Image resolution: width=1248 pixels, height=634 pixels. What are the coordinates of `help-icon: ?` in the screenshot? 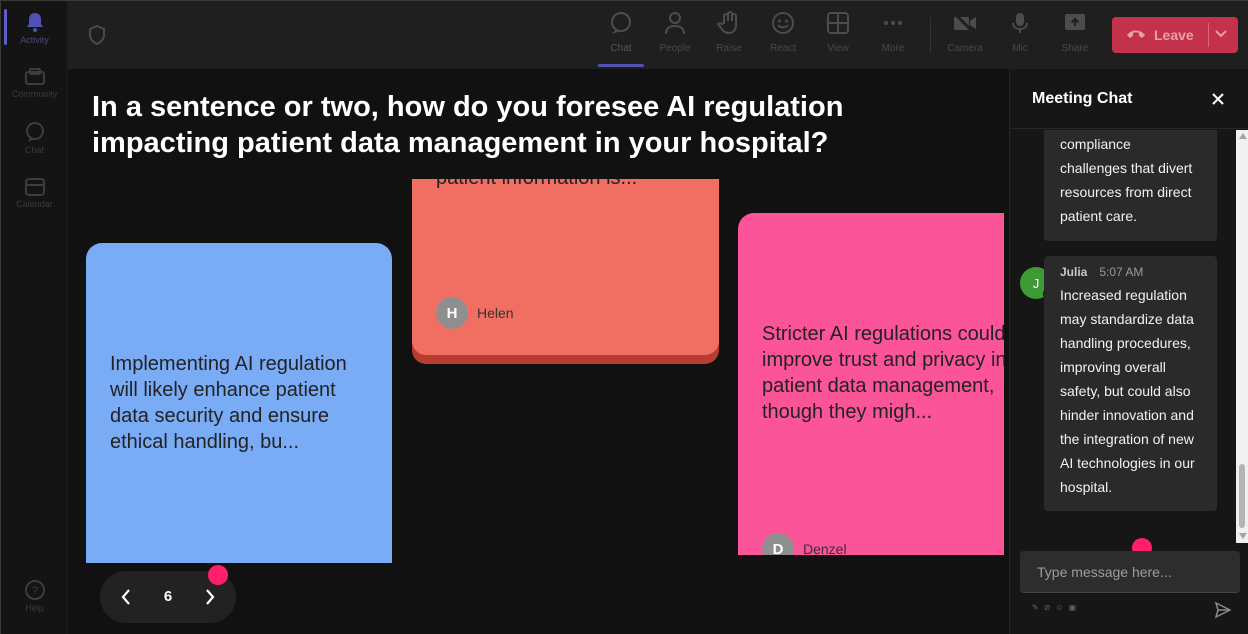 It's located at (34, 590).